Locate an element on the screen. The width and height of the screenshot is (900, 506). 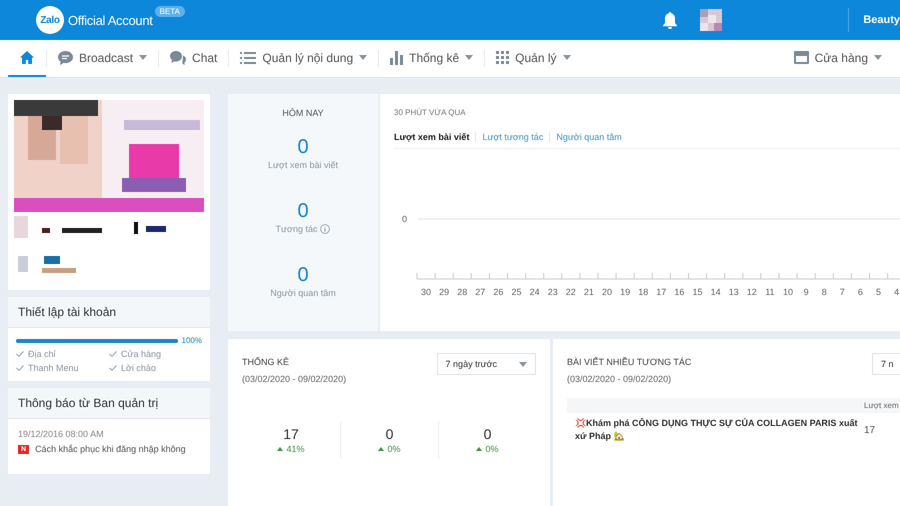
axis-label: 22 is located at coordinates (571, 292).